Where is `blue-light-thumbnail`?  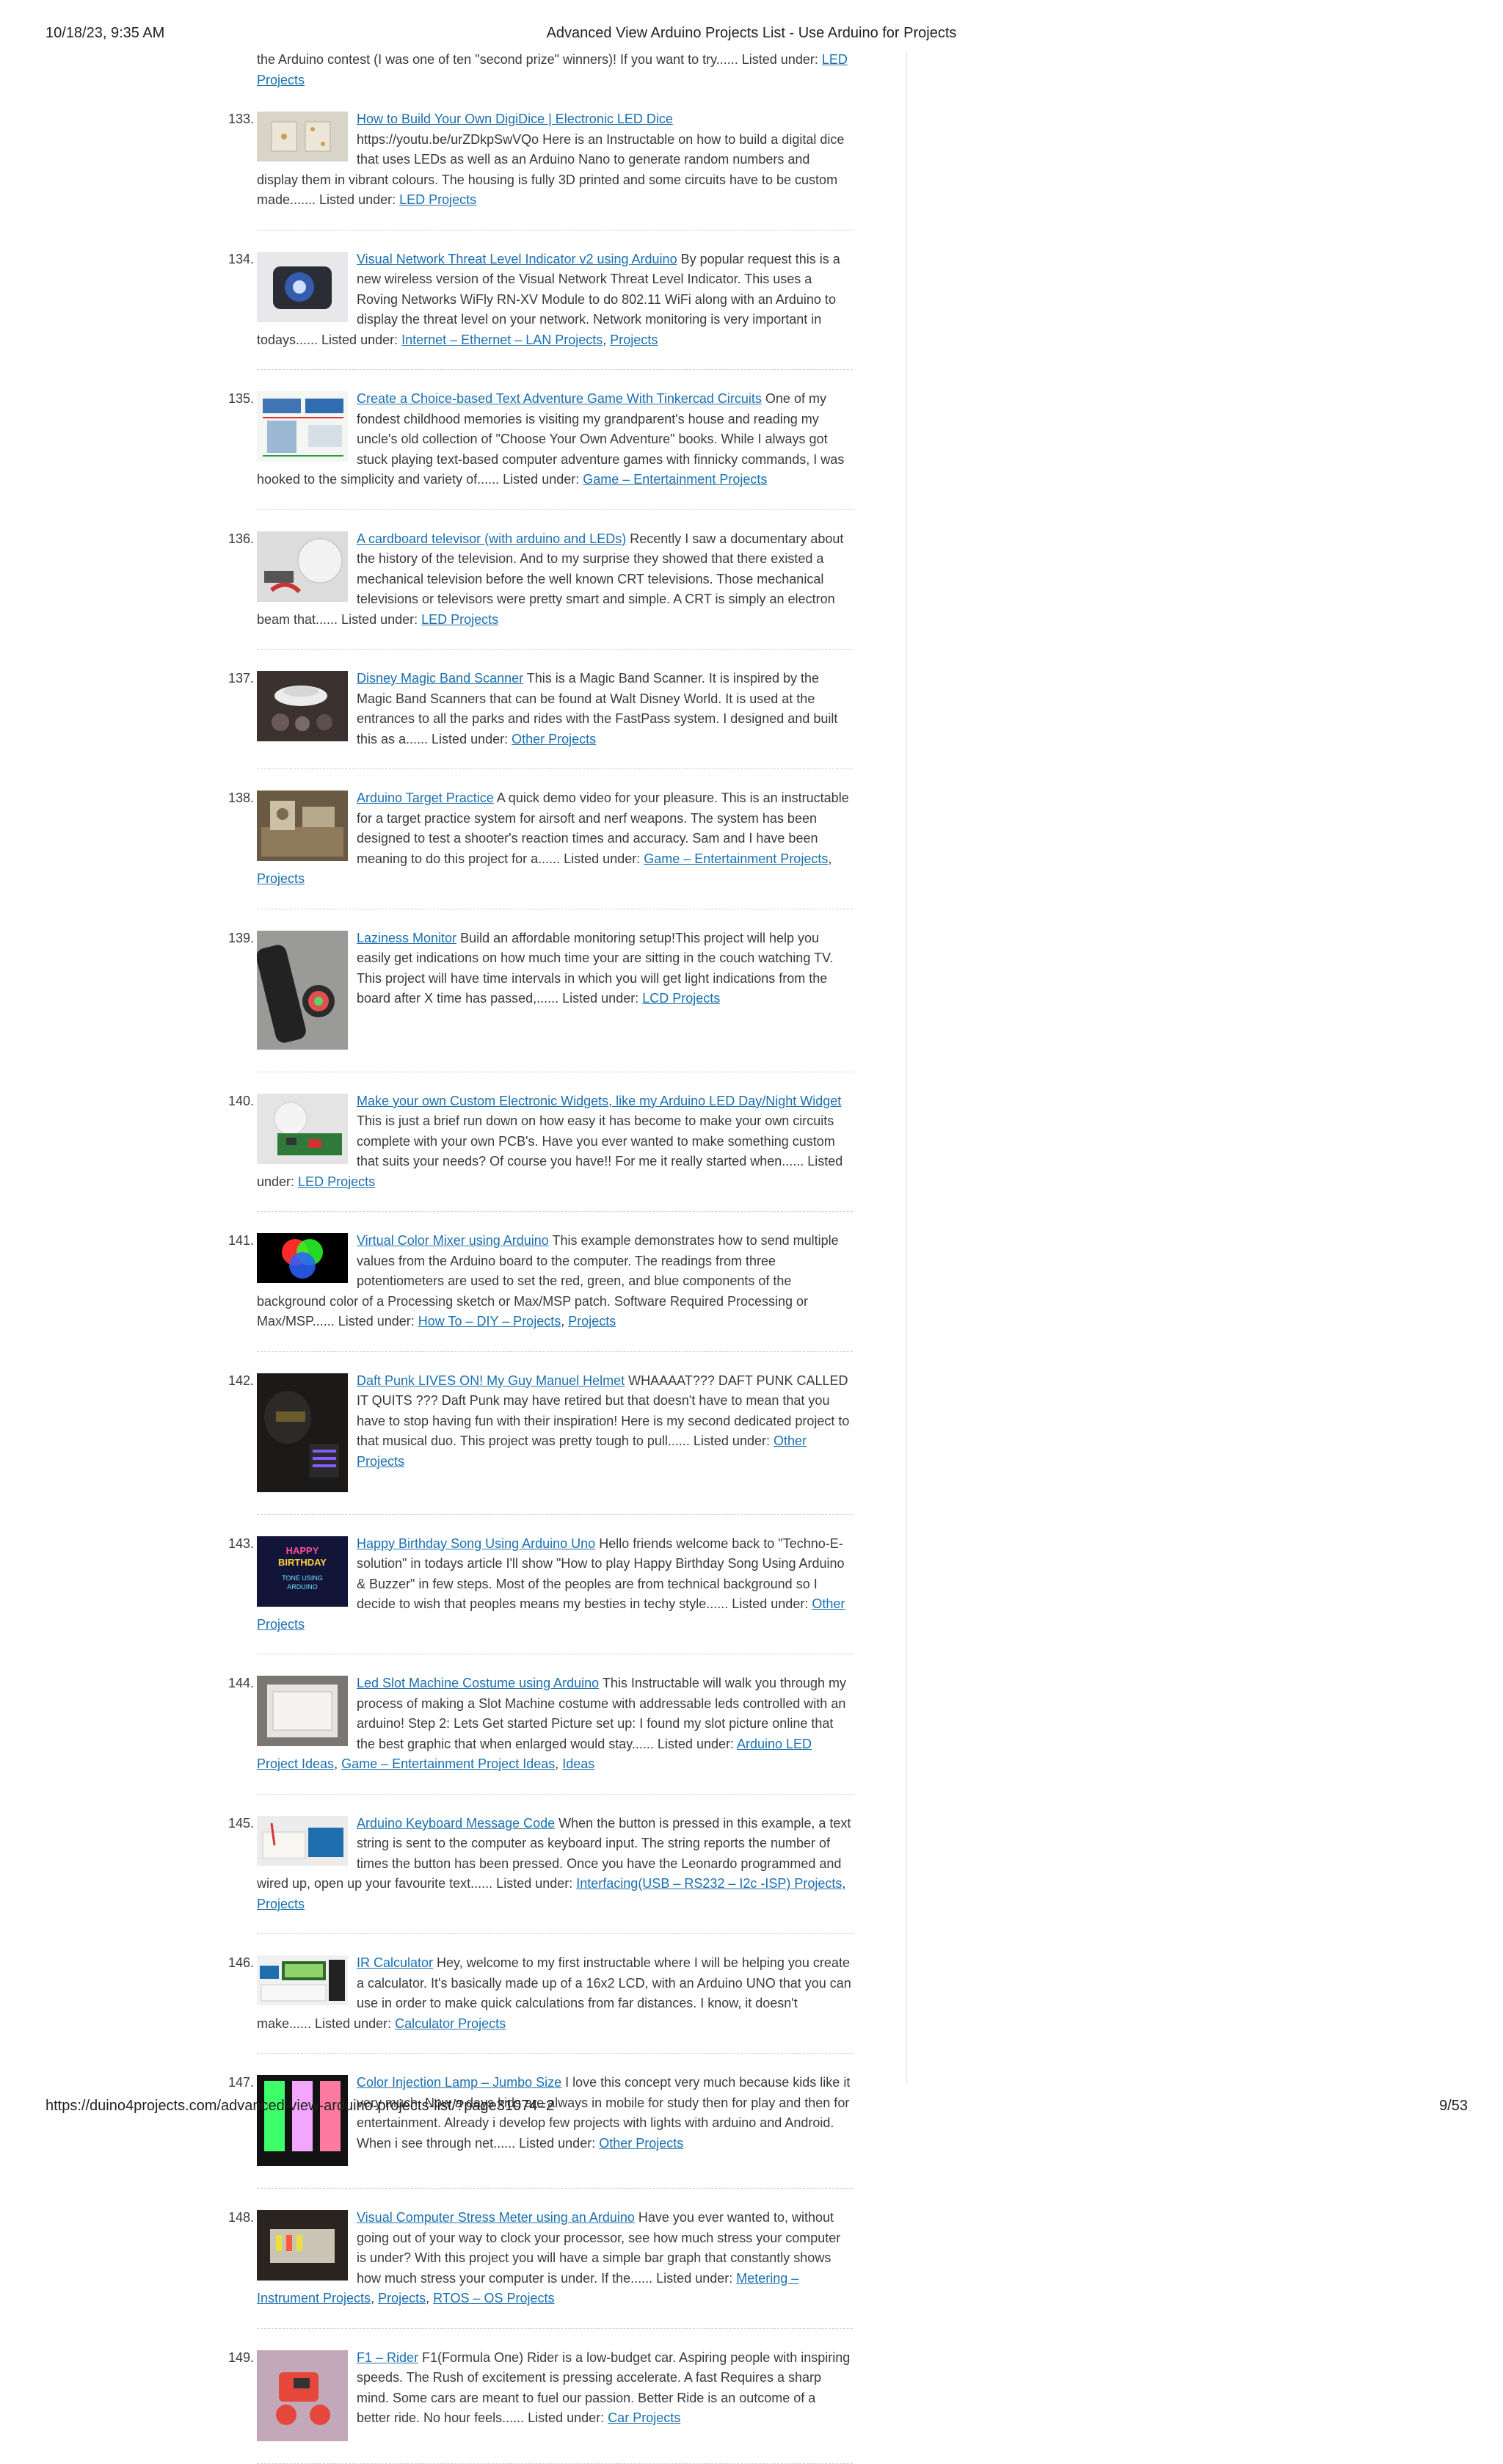 blue-light-thumbnail is located at coordinates (302, 286).